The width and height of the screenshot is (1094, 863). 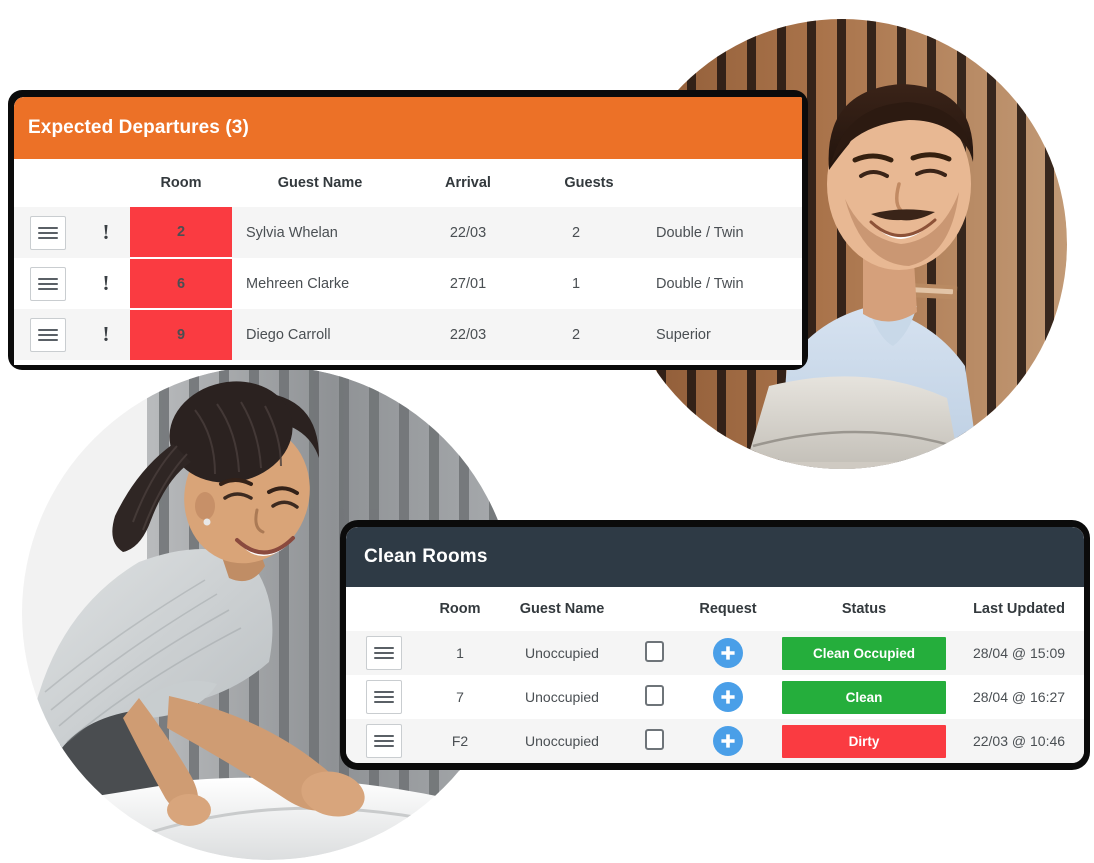 What do you see at coordinates (408, 334) in the screenshot?
I see `table-row: ! 9 Diego Carroll 22/03 2 Superior` at bounding box center [408, 334].